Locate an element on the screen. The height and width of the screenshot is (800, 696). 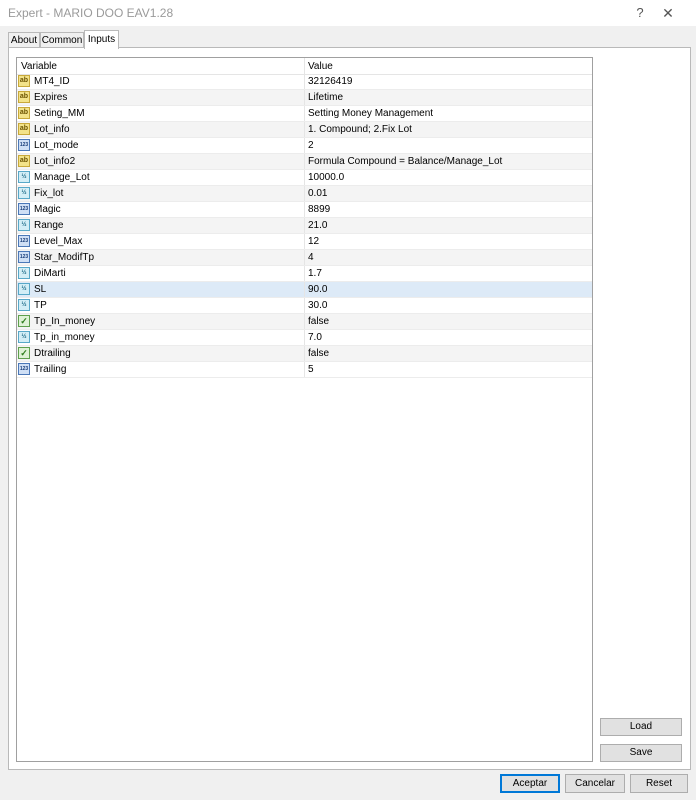
tab-common: Common is located at coordinates (62, 40).